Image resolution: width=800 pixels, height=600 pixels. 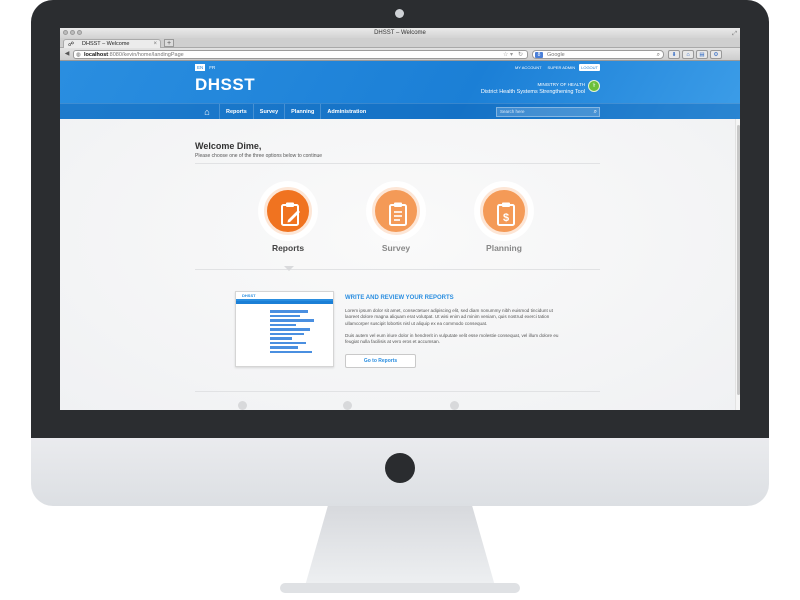 What do you see at coordinates (528, 67) in the screenshot?
I see `my-account-link: MY ACCOUNT` at bounding box center [528, 67].